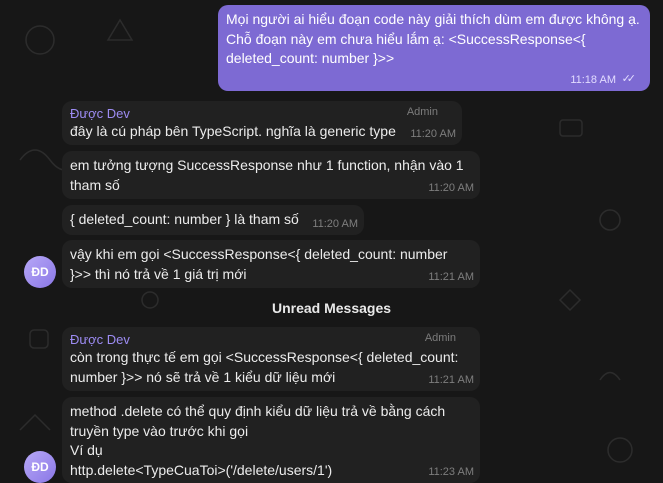 The height and width of the screenshot is (483, 663). Describe the element at coordinates (331, 308) in the screenshot. I see `unread-messages-divider: Unread Messages` at that location.